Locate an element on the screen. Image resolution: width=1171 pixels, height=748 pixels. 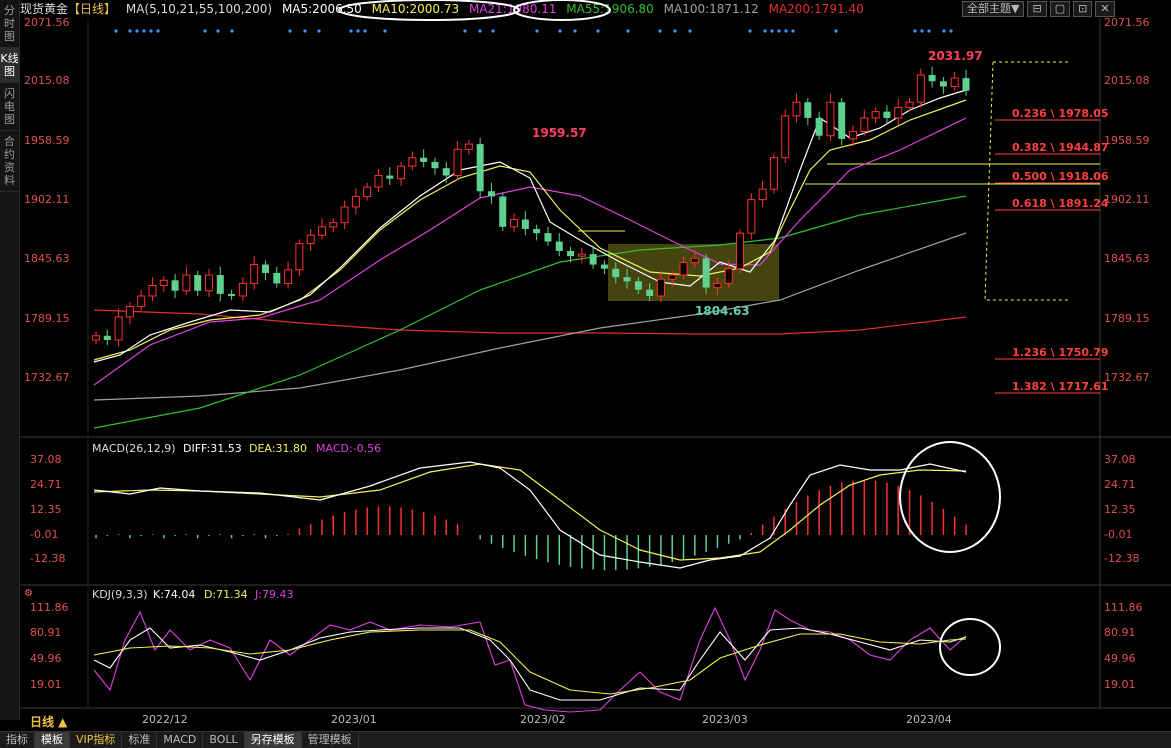
price-tick-right: 1789.15 is located at coordinates (1127, 318).